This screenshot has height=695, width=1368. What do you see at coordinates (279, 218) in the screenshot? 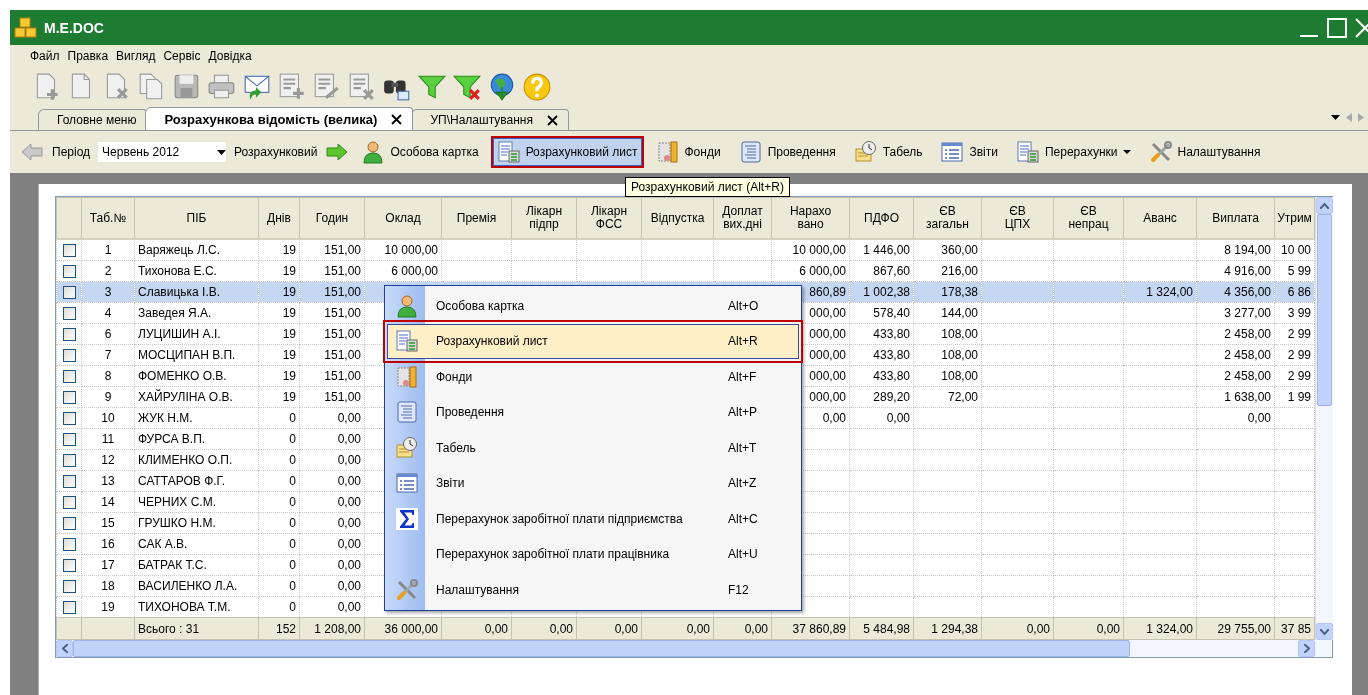
I see `column-header: Днів` at bounding box center [279, 218].